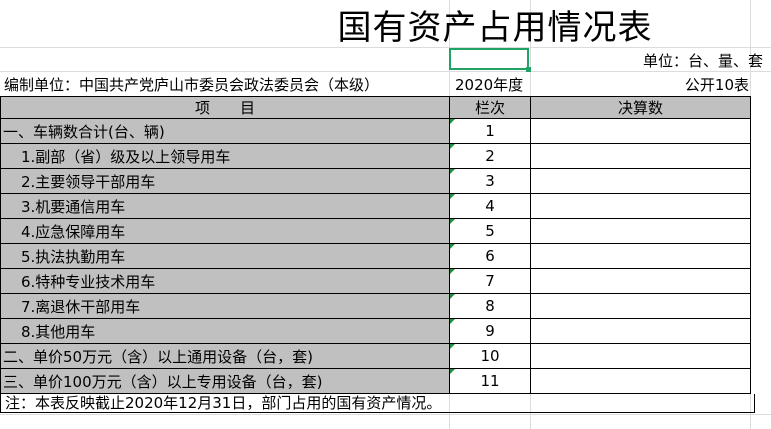 The height and width of the screenshot is (429, 771). What do you see at coordinates (225, 381) in the screenshot?
I see `item-cell: 三、单价100万元（含）以上专用设备（台，套)` at bounding box center [225, 381].